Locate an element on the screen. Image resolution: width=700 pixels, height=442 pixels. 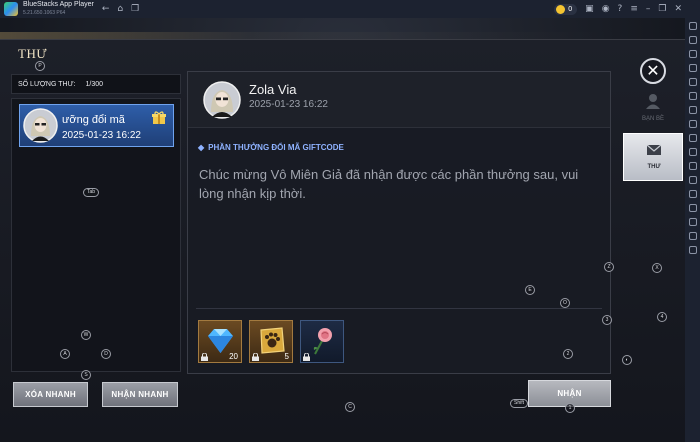
key-hint-2: 2 is located at coordinates (568, 354).